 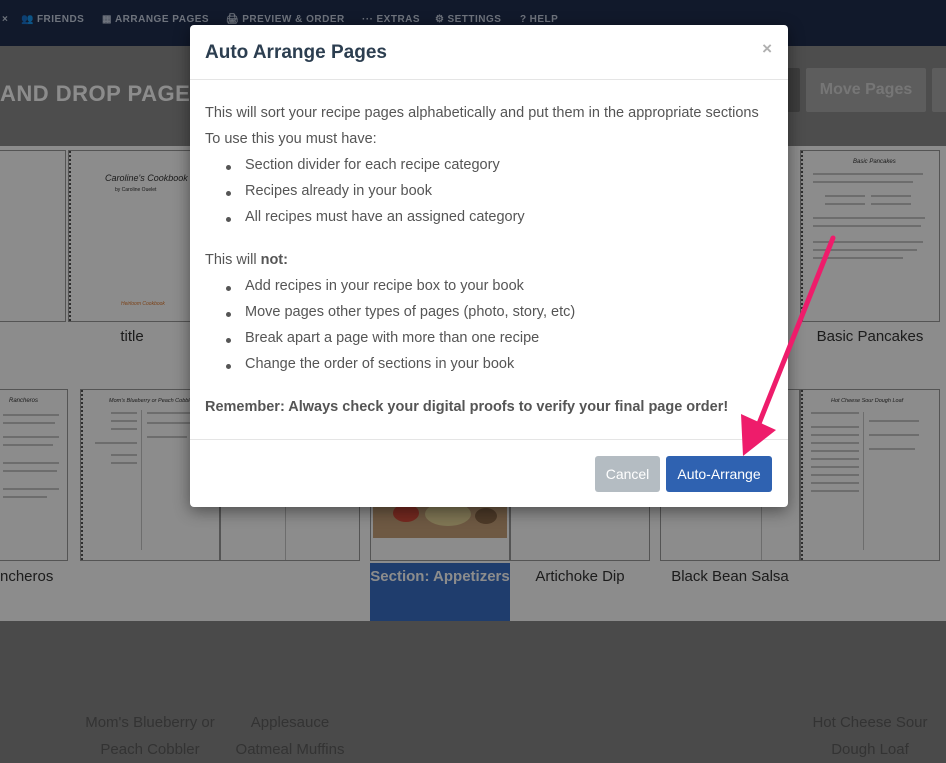 I want to click on will-not-prefix: This will, so click(x=233, y=260).